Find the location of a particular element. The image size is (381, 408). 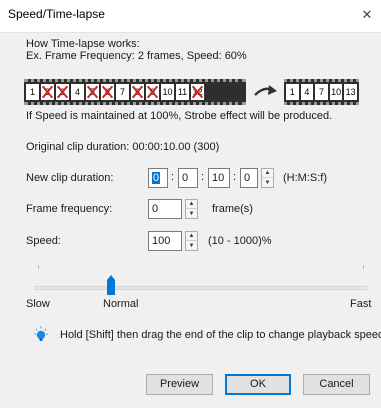

original-frame: 7 is located at coordinates (122, 92).